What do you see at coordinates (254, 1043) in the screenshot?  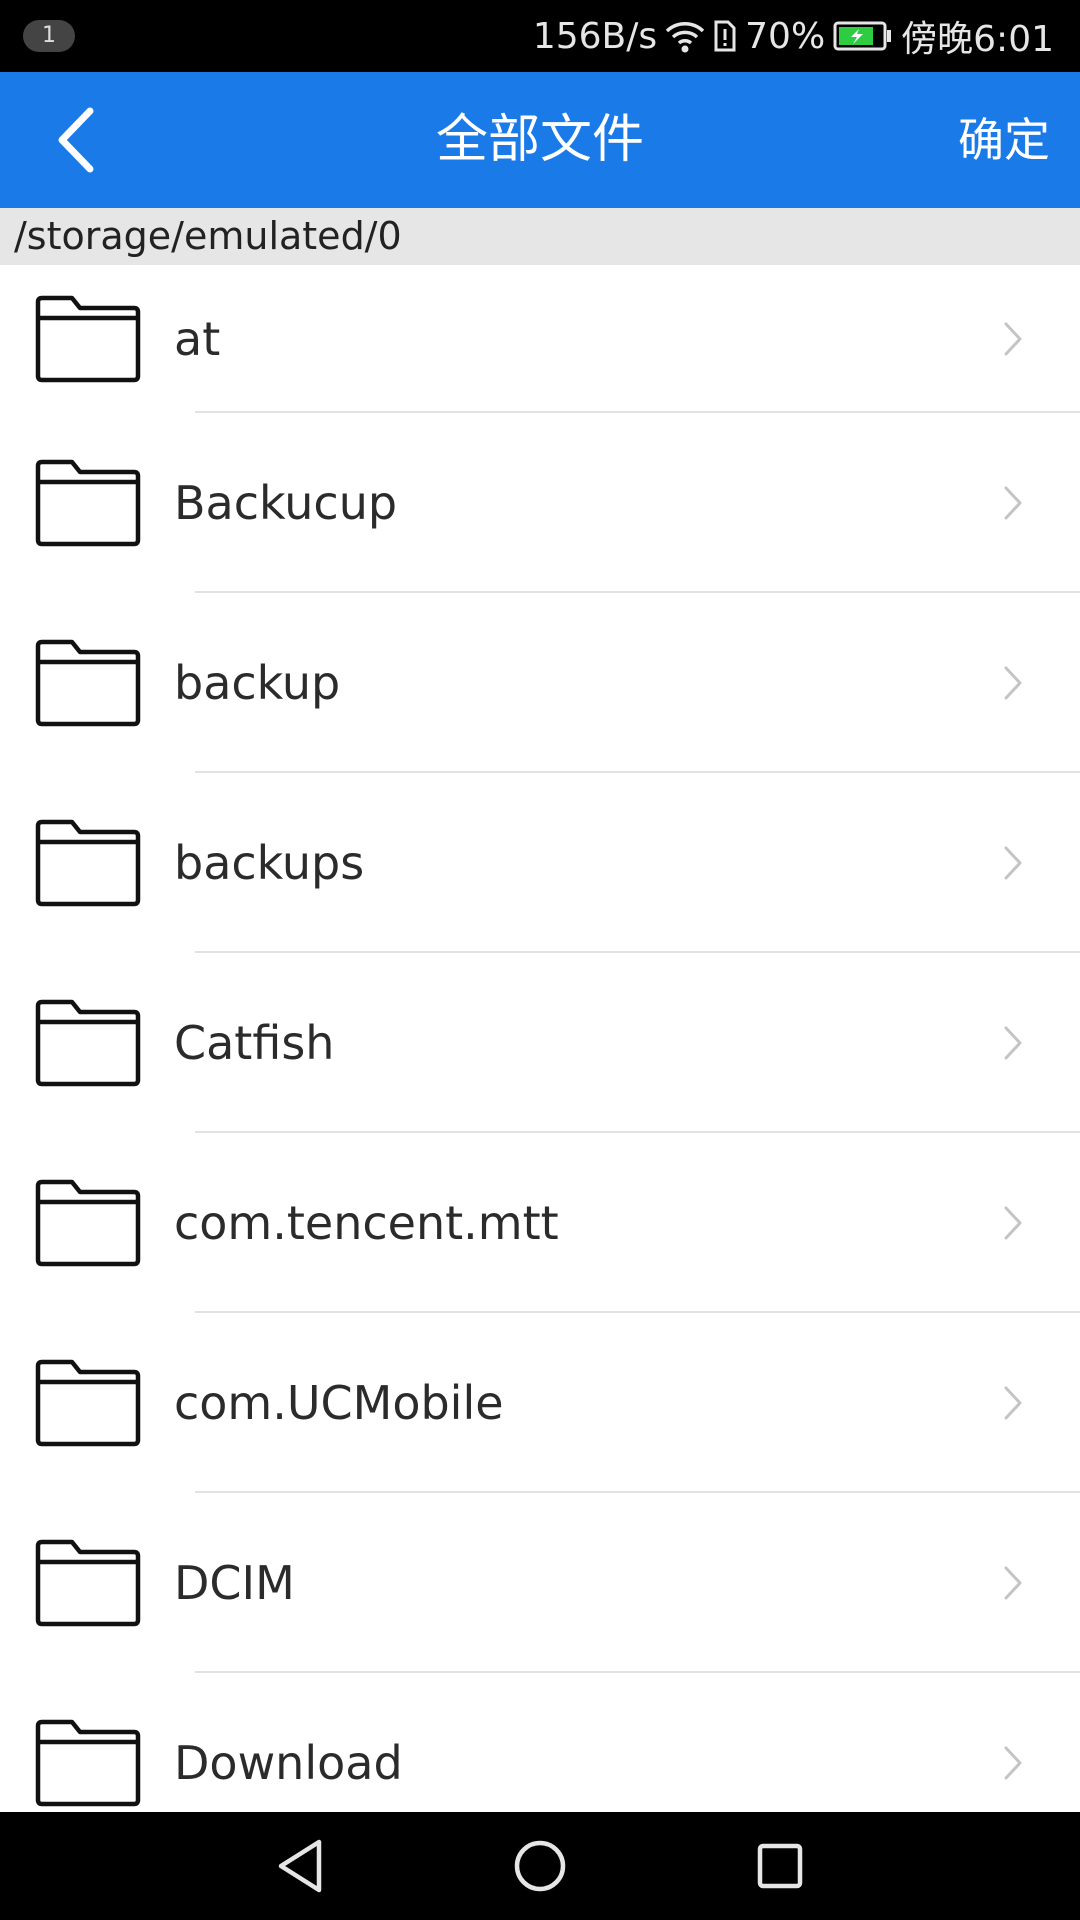 I see `folder-name: Catfish` at bounding box center [254, 1043].